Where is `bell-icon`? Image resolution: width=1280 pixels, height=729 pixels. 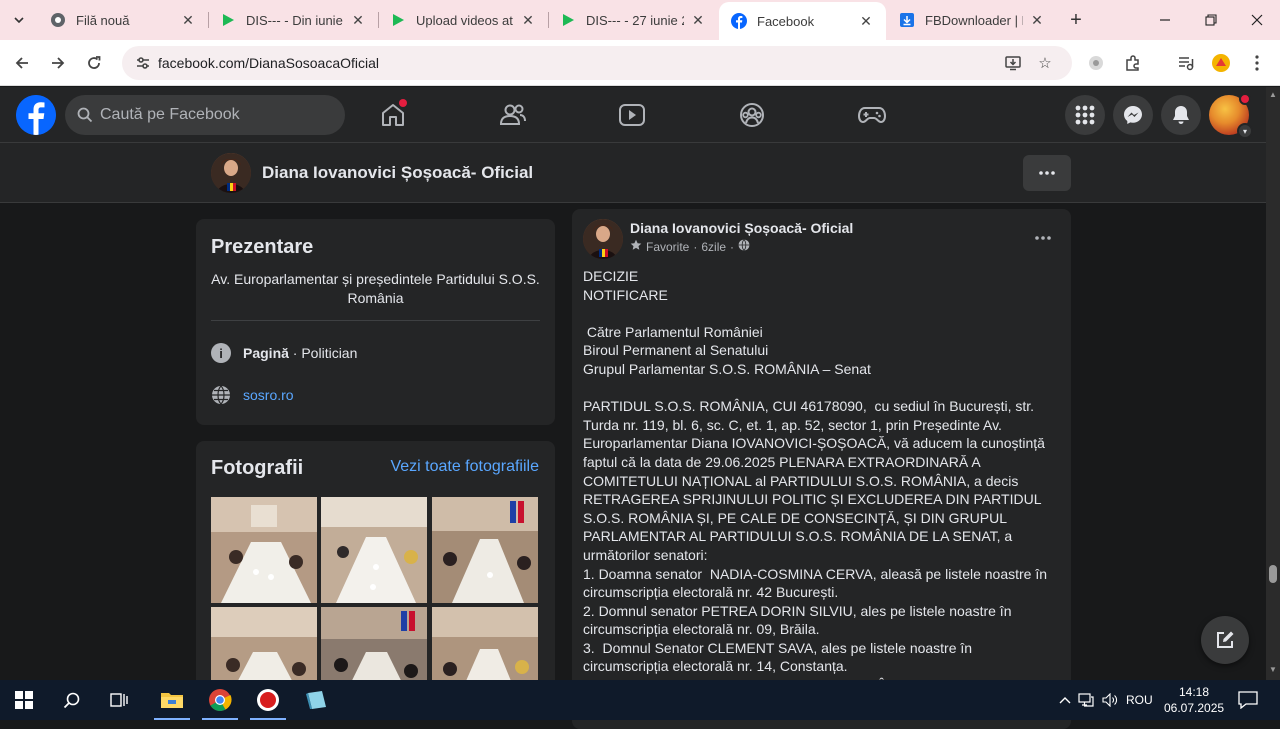 bell-icon is located at coordinates (1181, 115).